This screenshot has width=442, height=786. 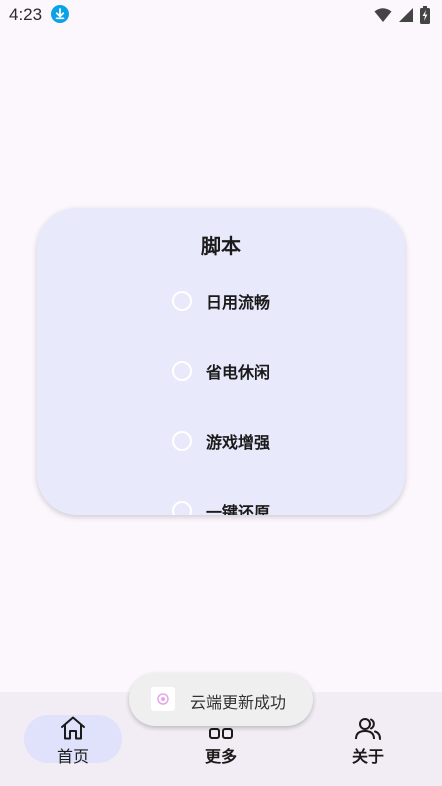 I want to click on status-icons, so click(x=402, y=15).